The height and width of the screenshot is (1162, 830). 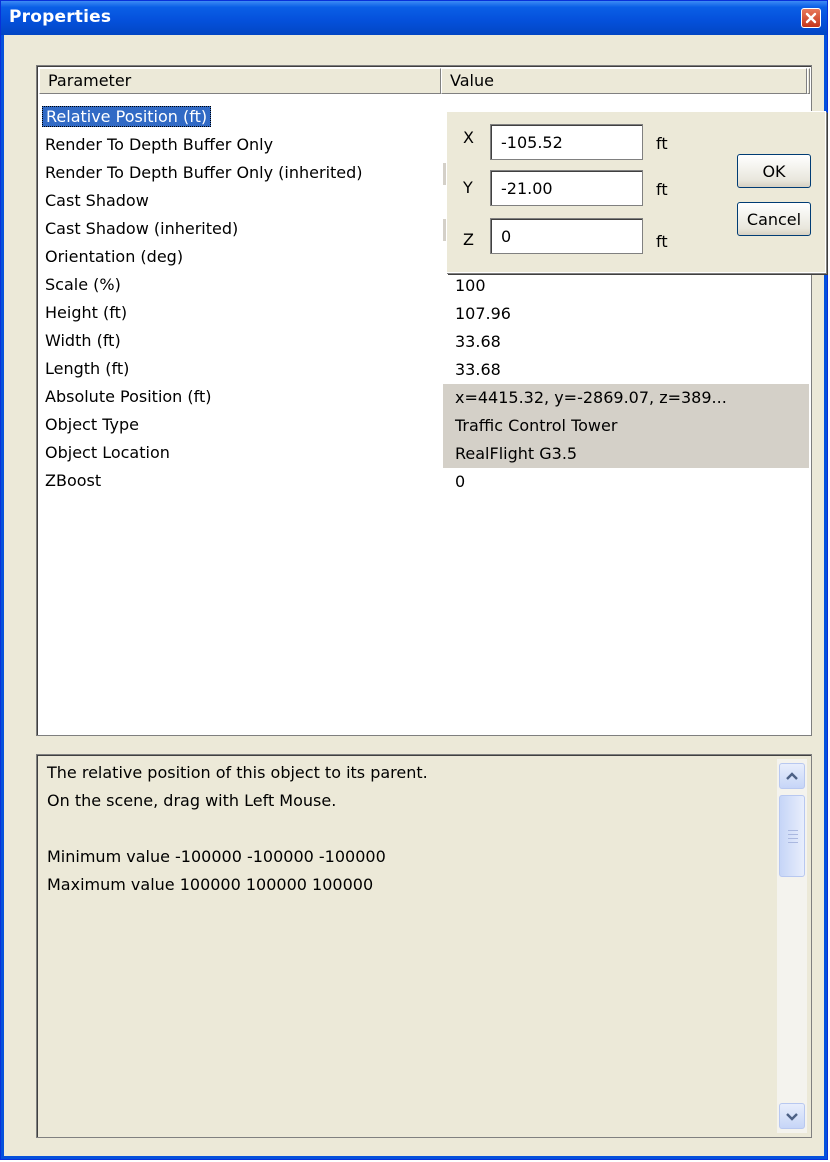 What do you see at coordinates (414, 18) in the screenshot?
I see `title-bar: Properties` at bounding box center [414, 18].